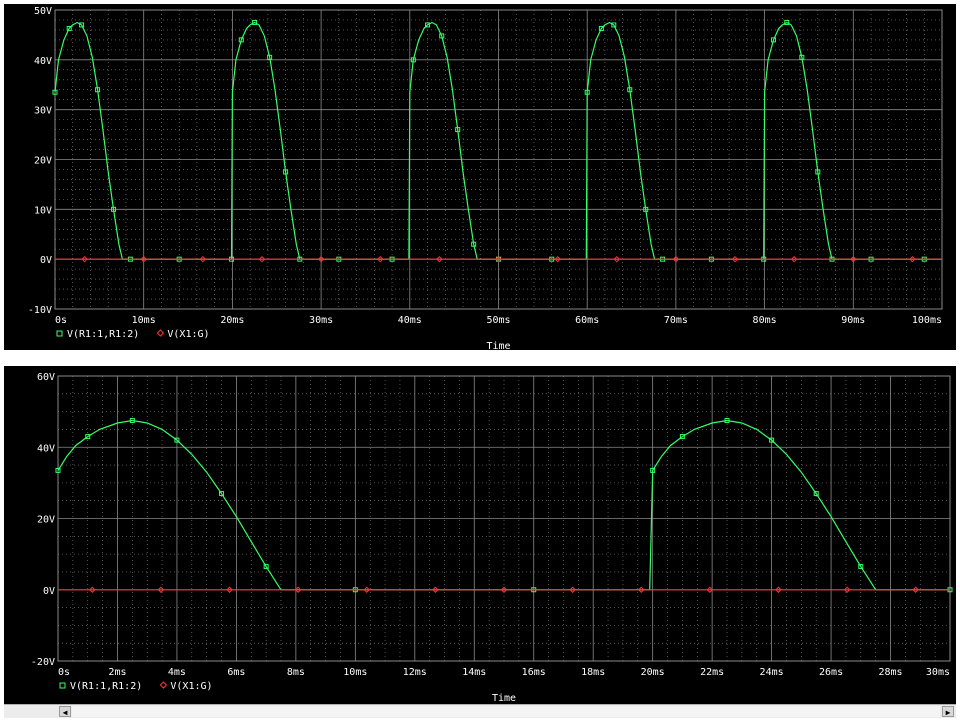  I want to click on x-tick-label: 24ms, so click(772, 672).